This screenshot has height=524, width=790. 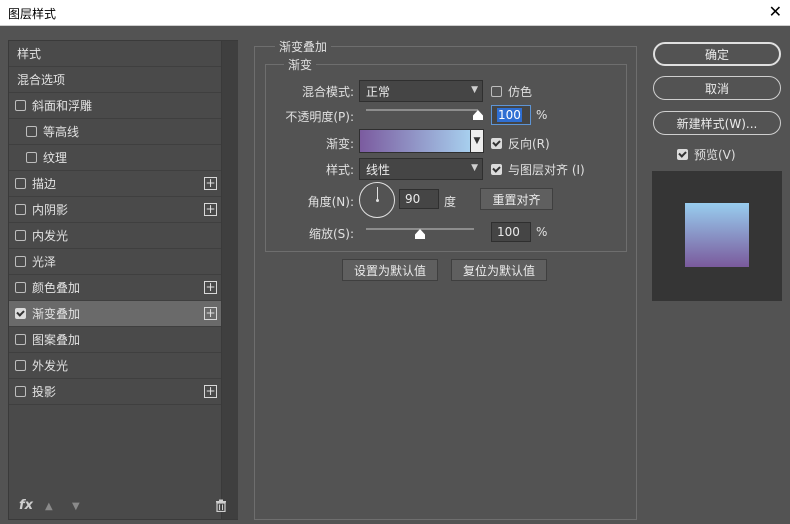 I want to click on blend-mode-label: 混合模式:, so click(x=327, y=92).